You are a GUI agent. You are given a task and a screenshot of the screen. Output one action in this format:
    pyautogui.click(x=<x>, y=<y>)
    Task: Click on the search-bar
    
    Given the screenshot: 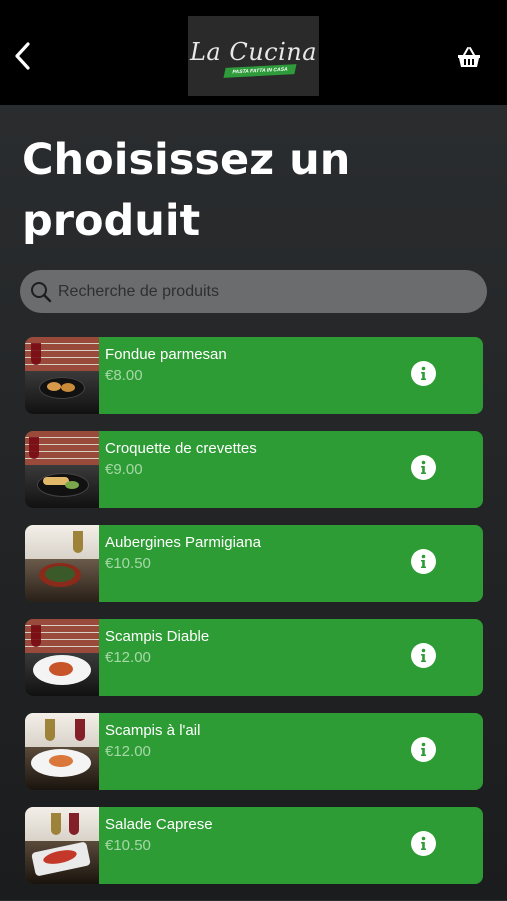 What is the action you would take?
    pyautogui.click(x=253, y=291)
    